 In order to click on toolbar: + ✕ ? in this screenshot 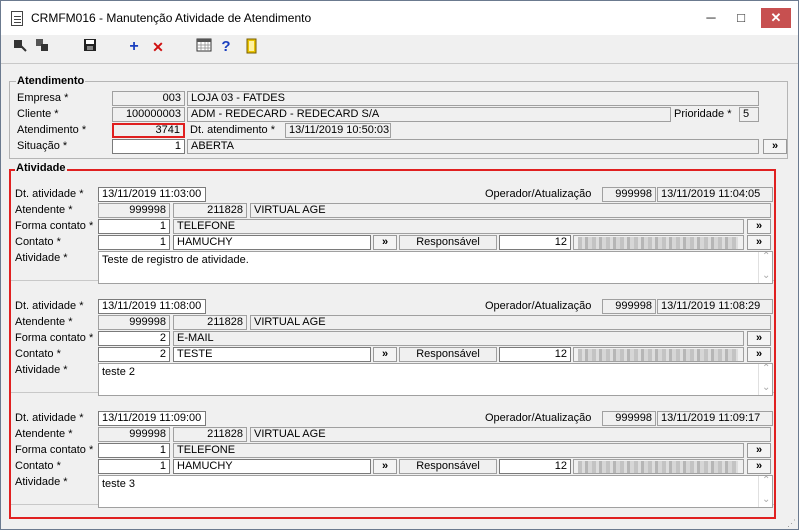, I will do `click(399, 47)`.